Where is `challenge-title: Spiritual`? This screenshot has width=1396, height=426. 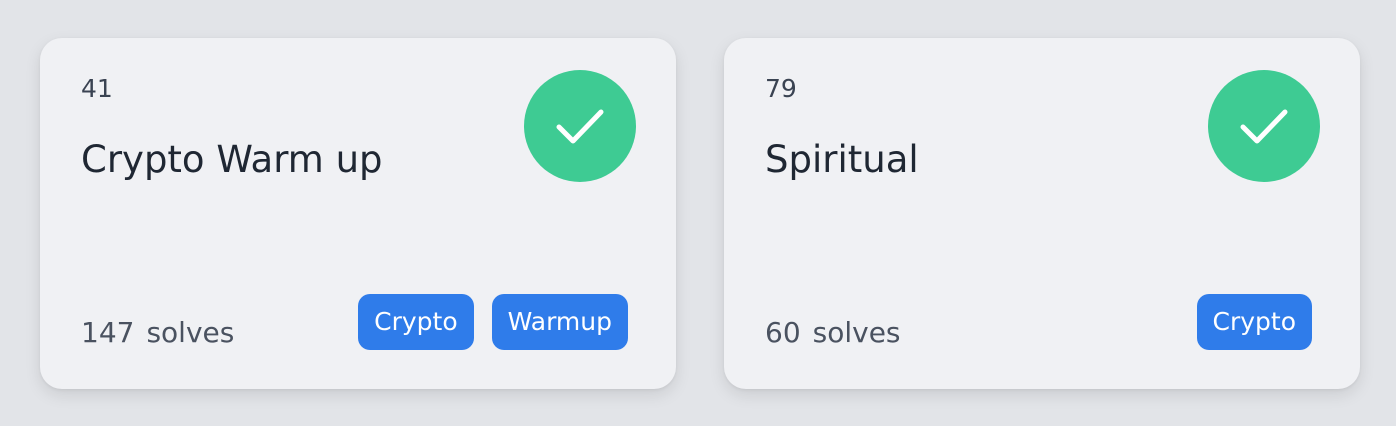
challenge-title: Spiritual is located at coordinates (842, 159).